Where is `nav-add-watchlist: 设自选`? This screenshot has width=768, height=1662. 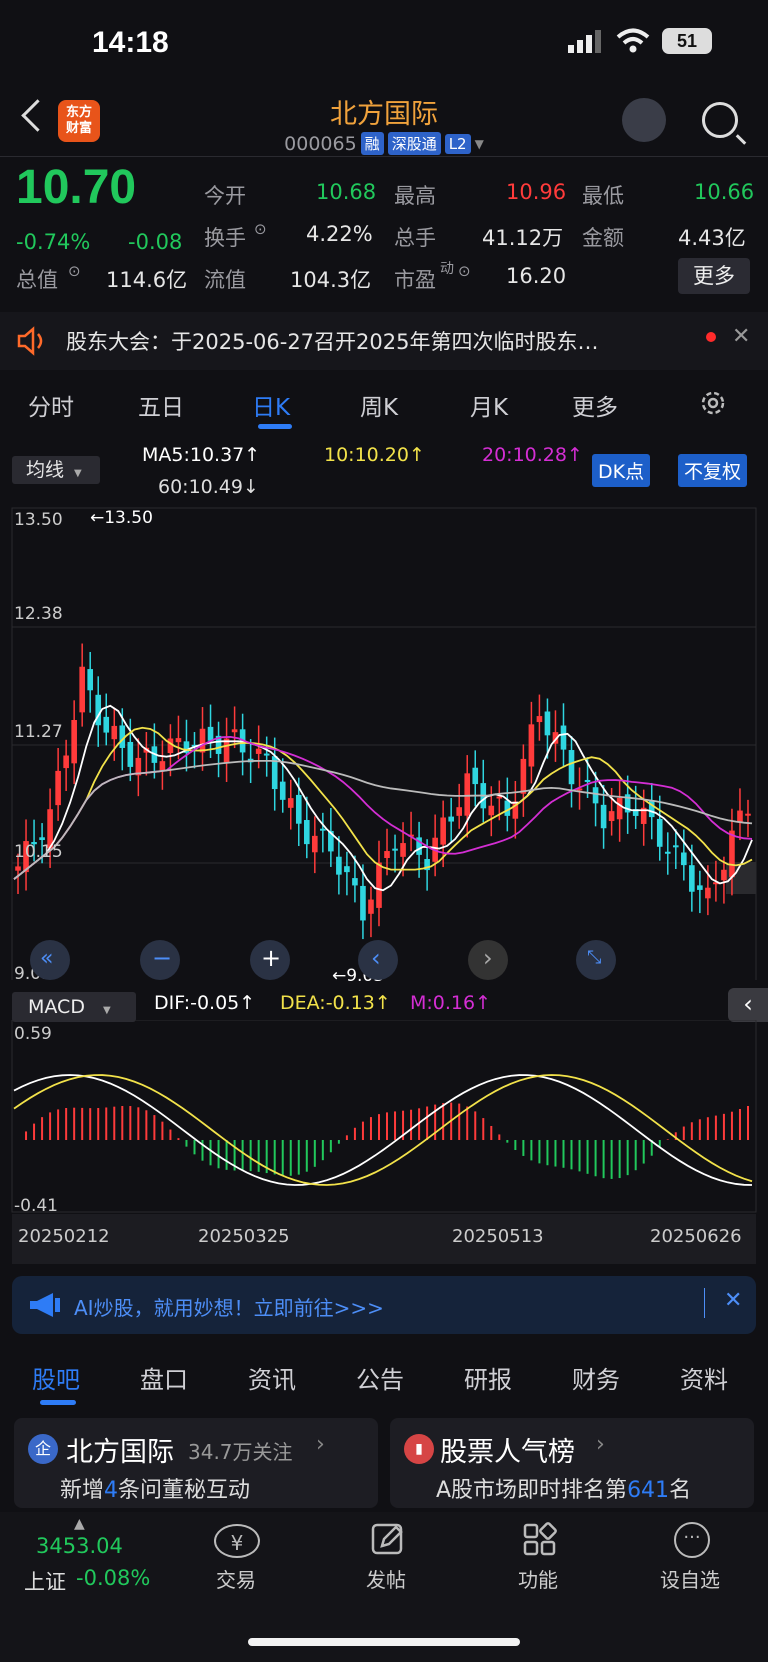
nav-add-watchlist: 设自选 is located at coordinates (690, 1578).